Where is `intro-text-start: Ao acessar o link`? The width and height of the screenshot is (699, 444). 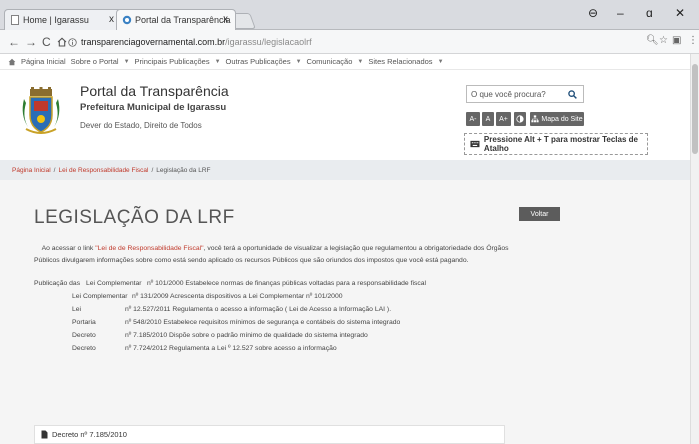
intro-text-start: Ao acessar o link is located at coordinates (68, 248).